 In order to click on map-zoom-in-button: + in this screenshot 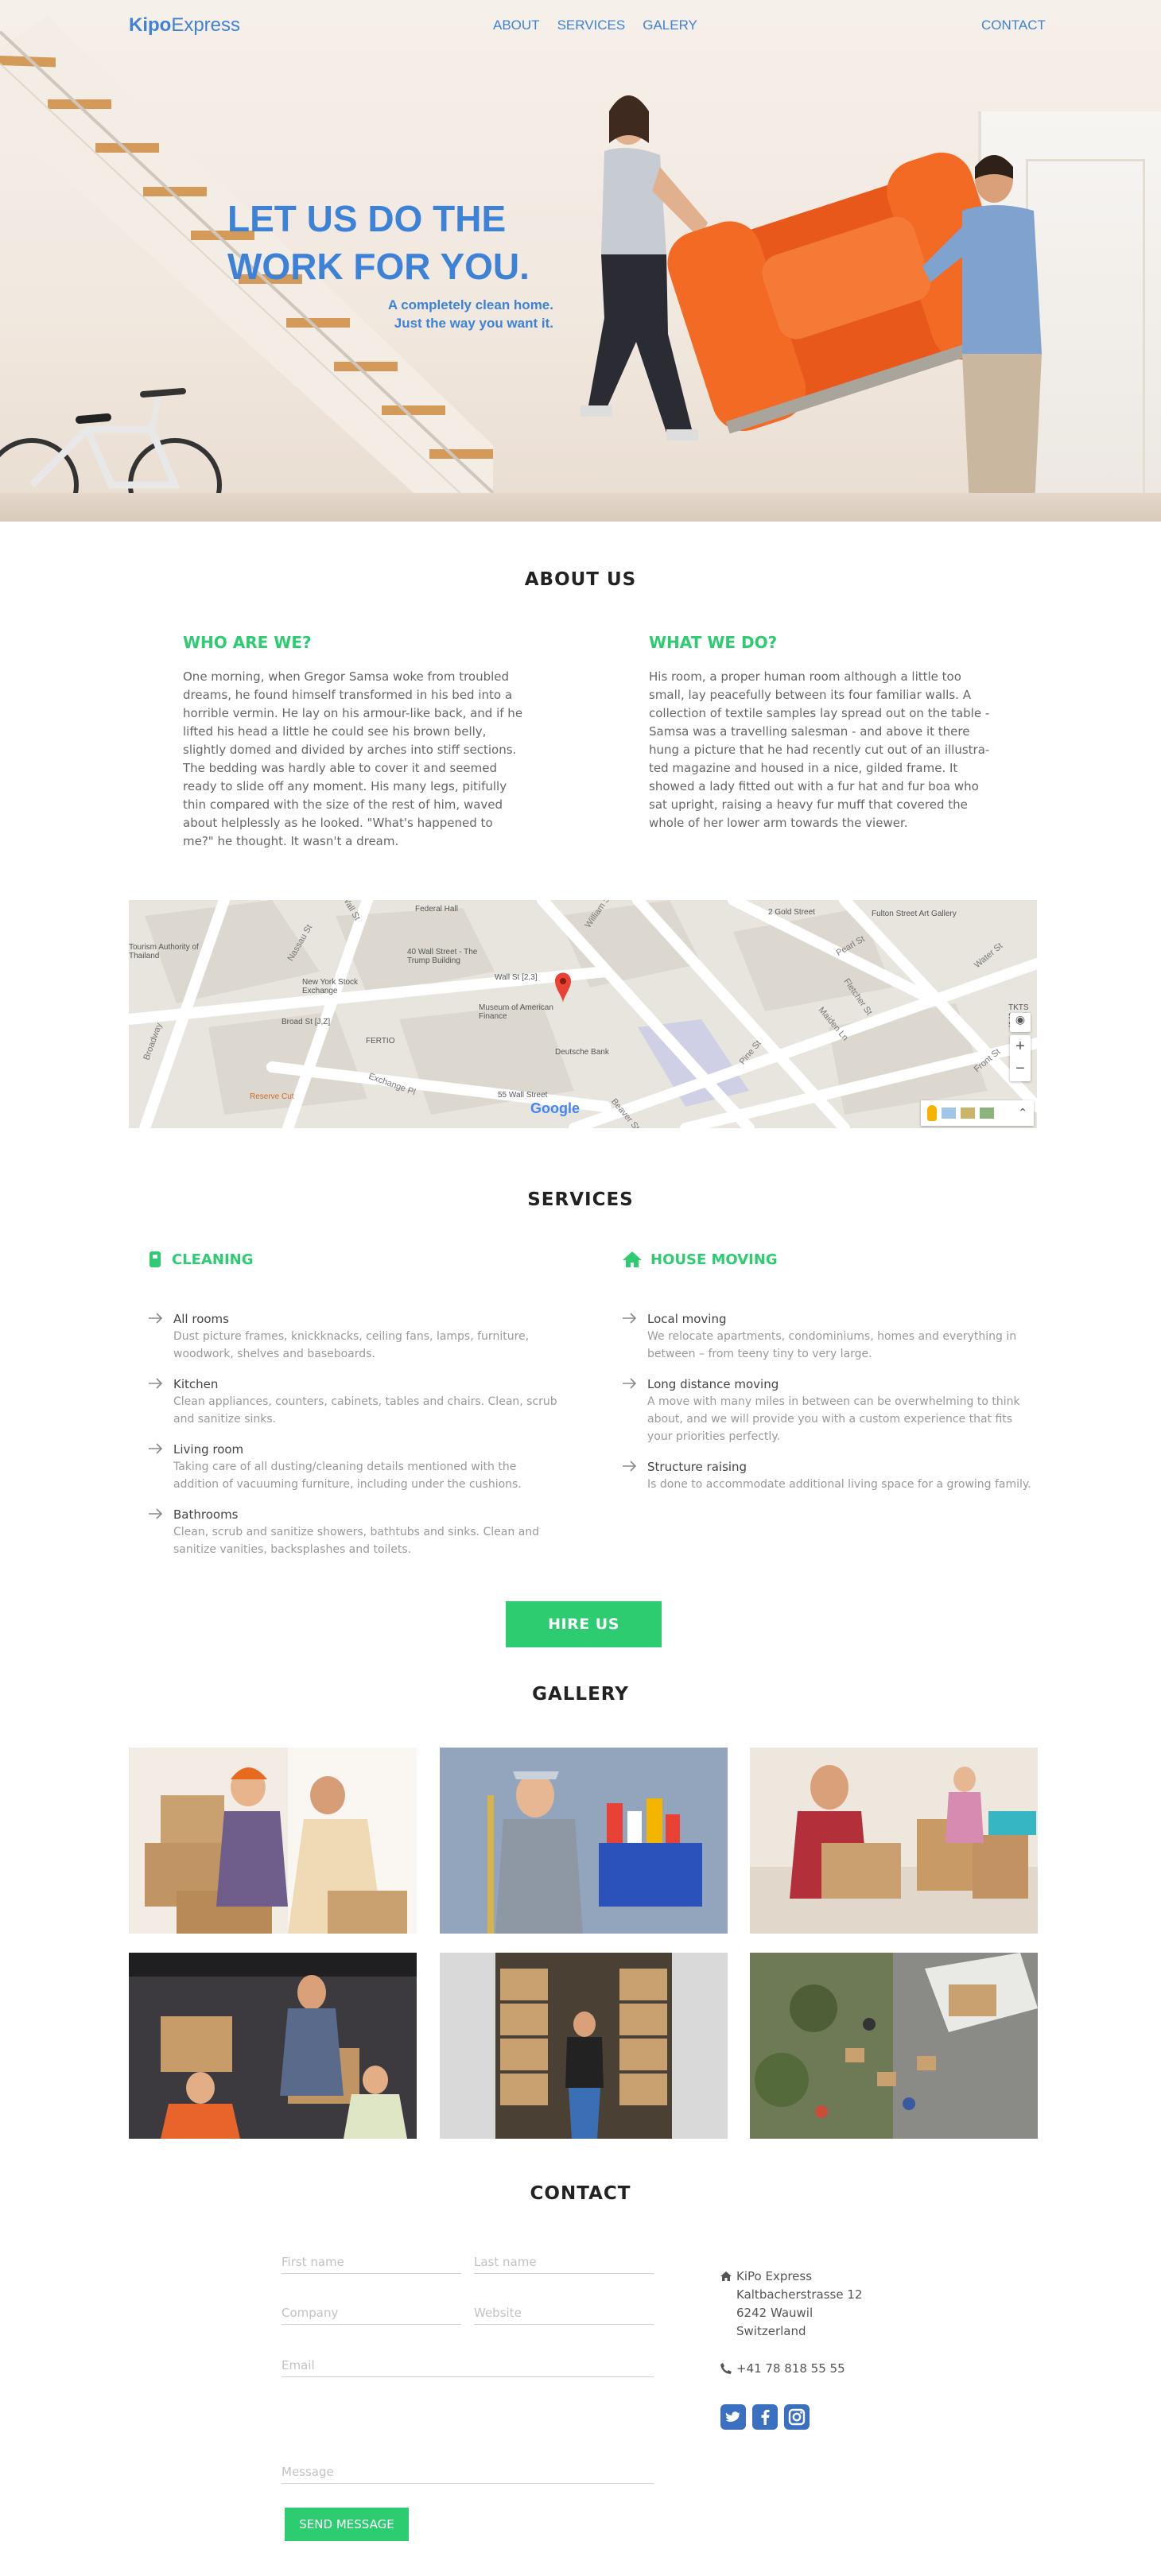, I will do `click(1020, 1046)`.